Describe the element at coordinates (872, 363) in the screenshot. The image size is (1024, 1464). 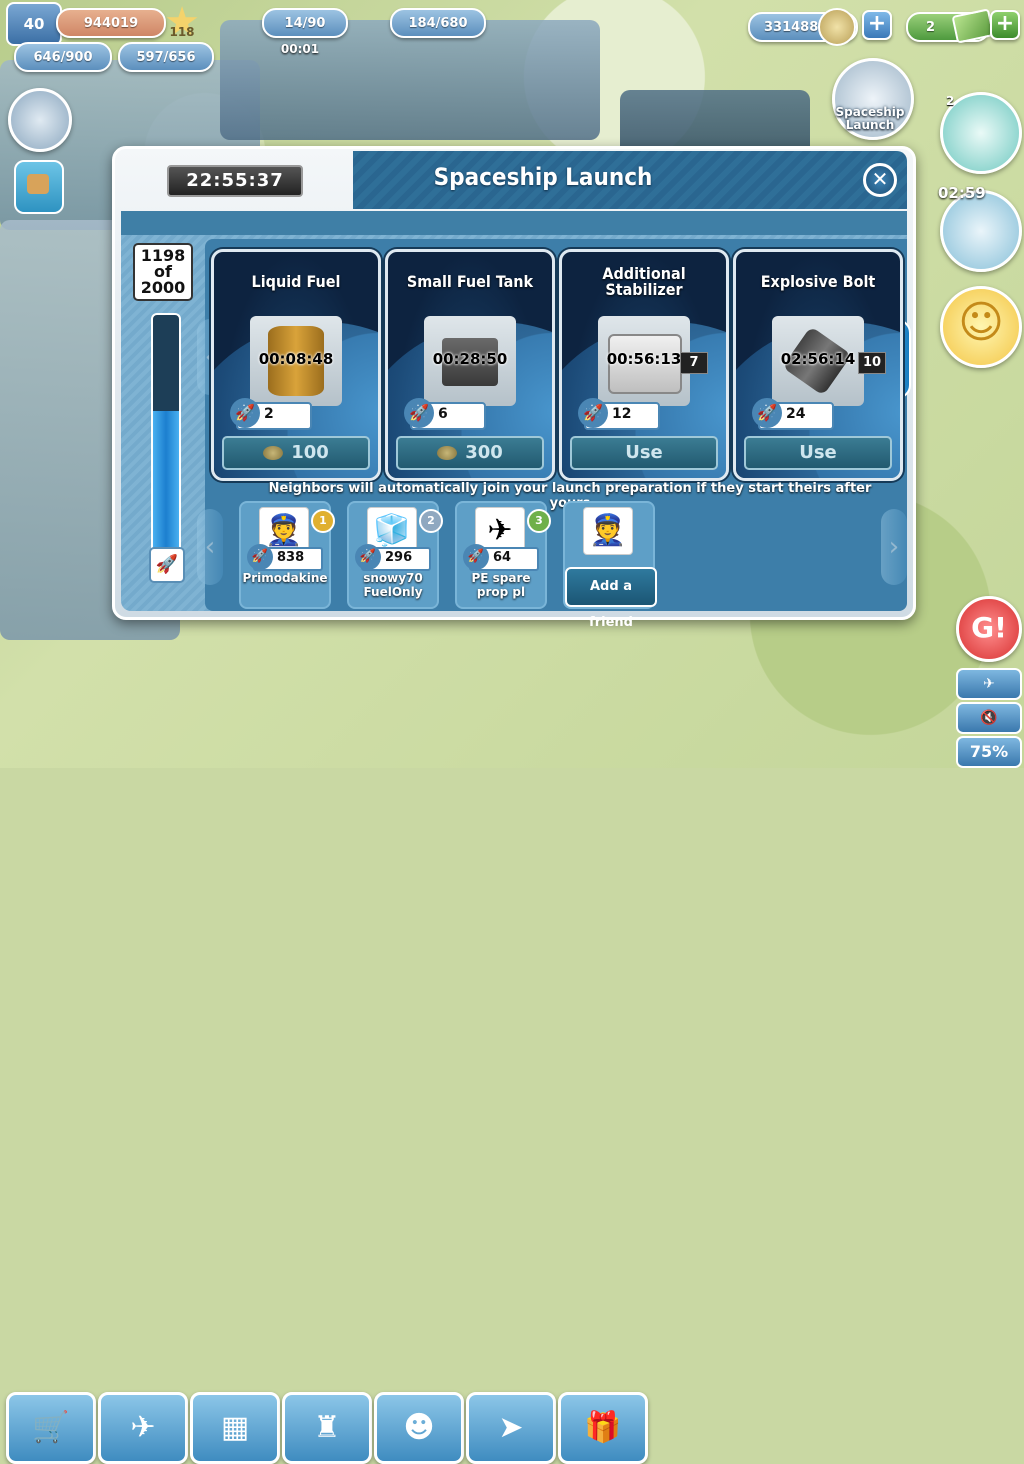
I see `item-count: 10` at that location.